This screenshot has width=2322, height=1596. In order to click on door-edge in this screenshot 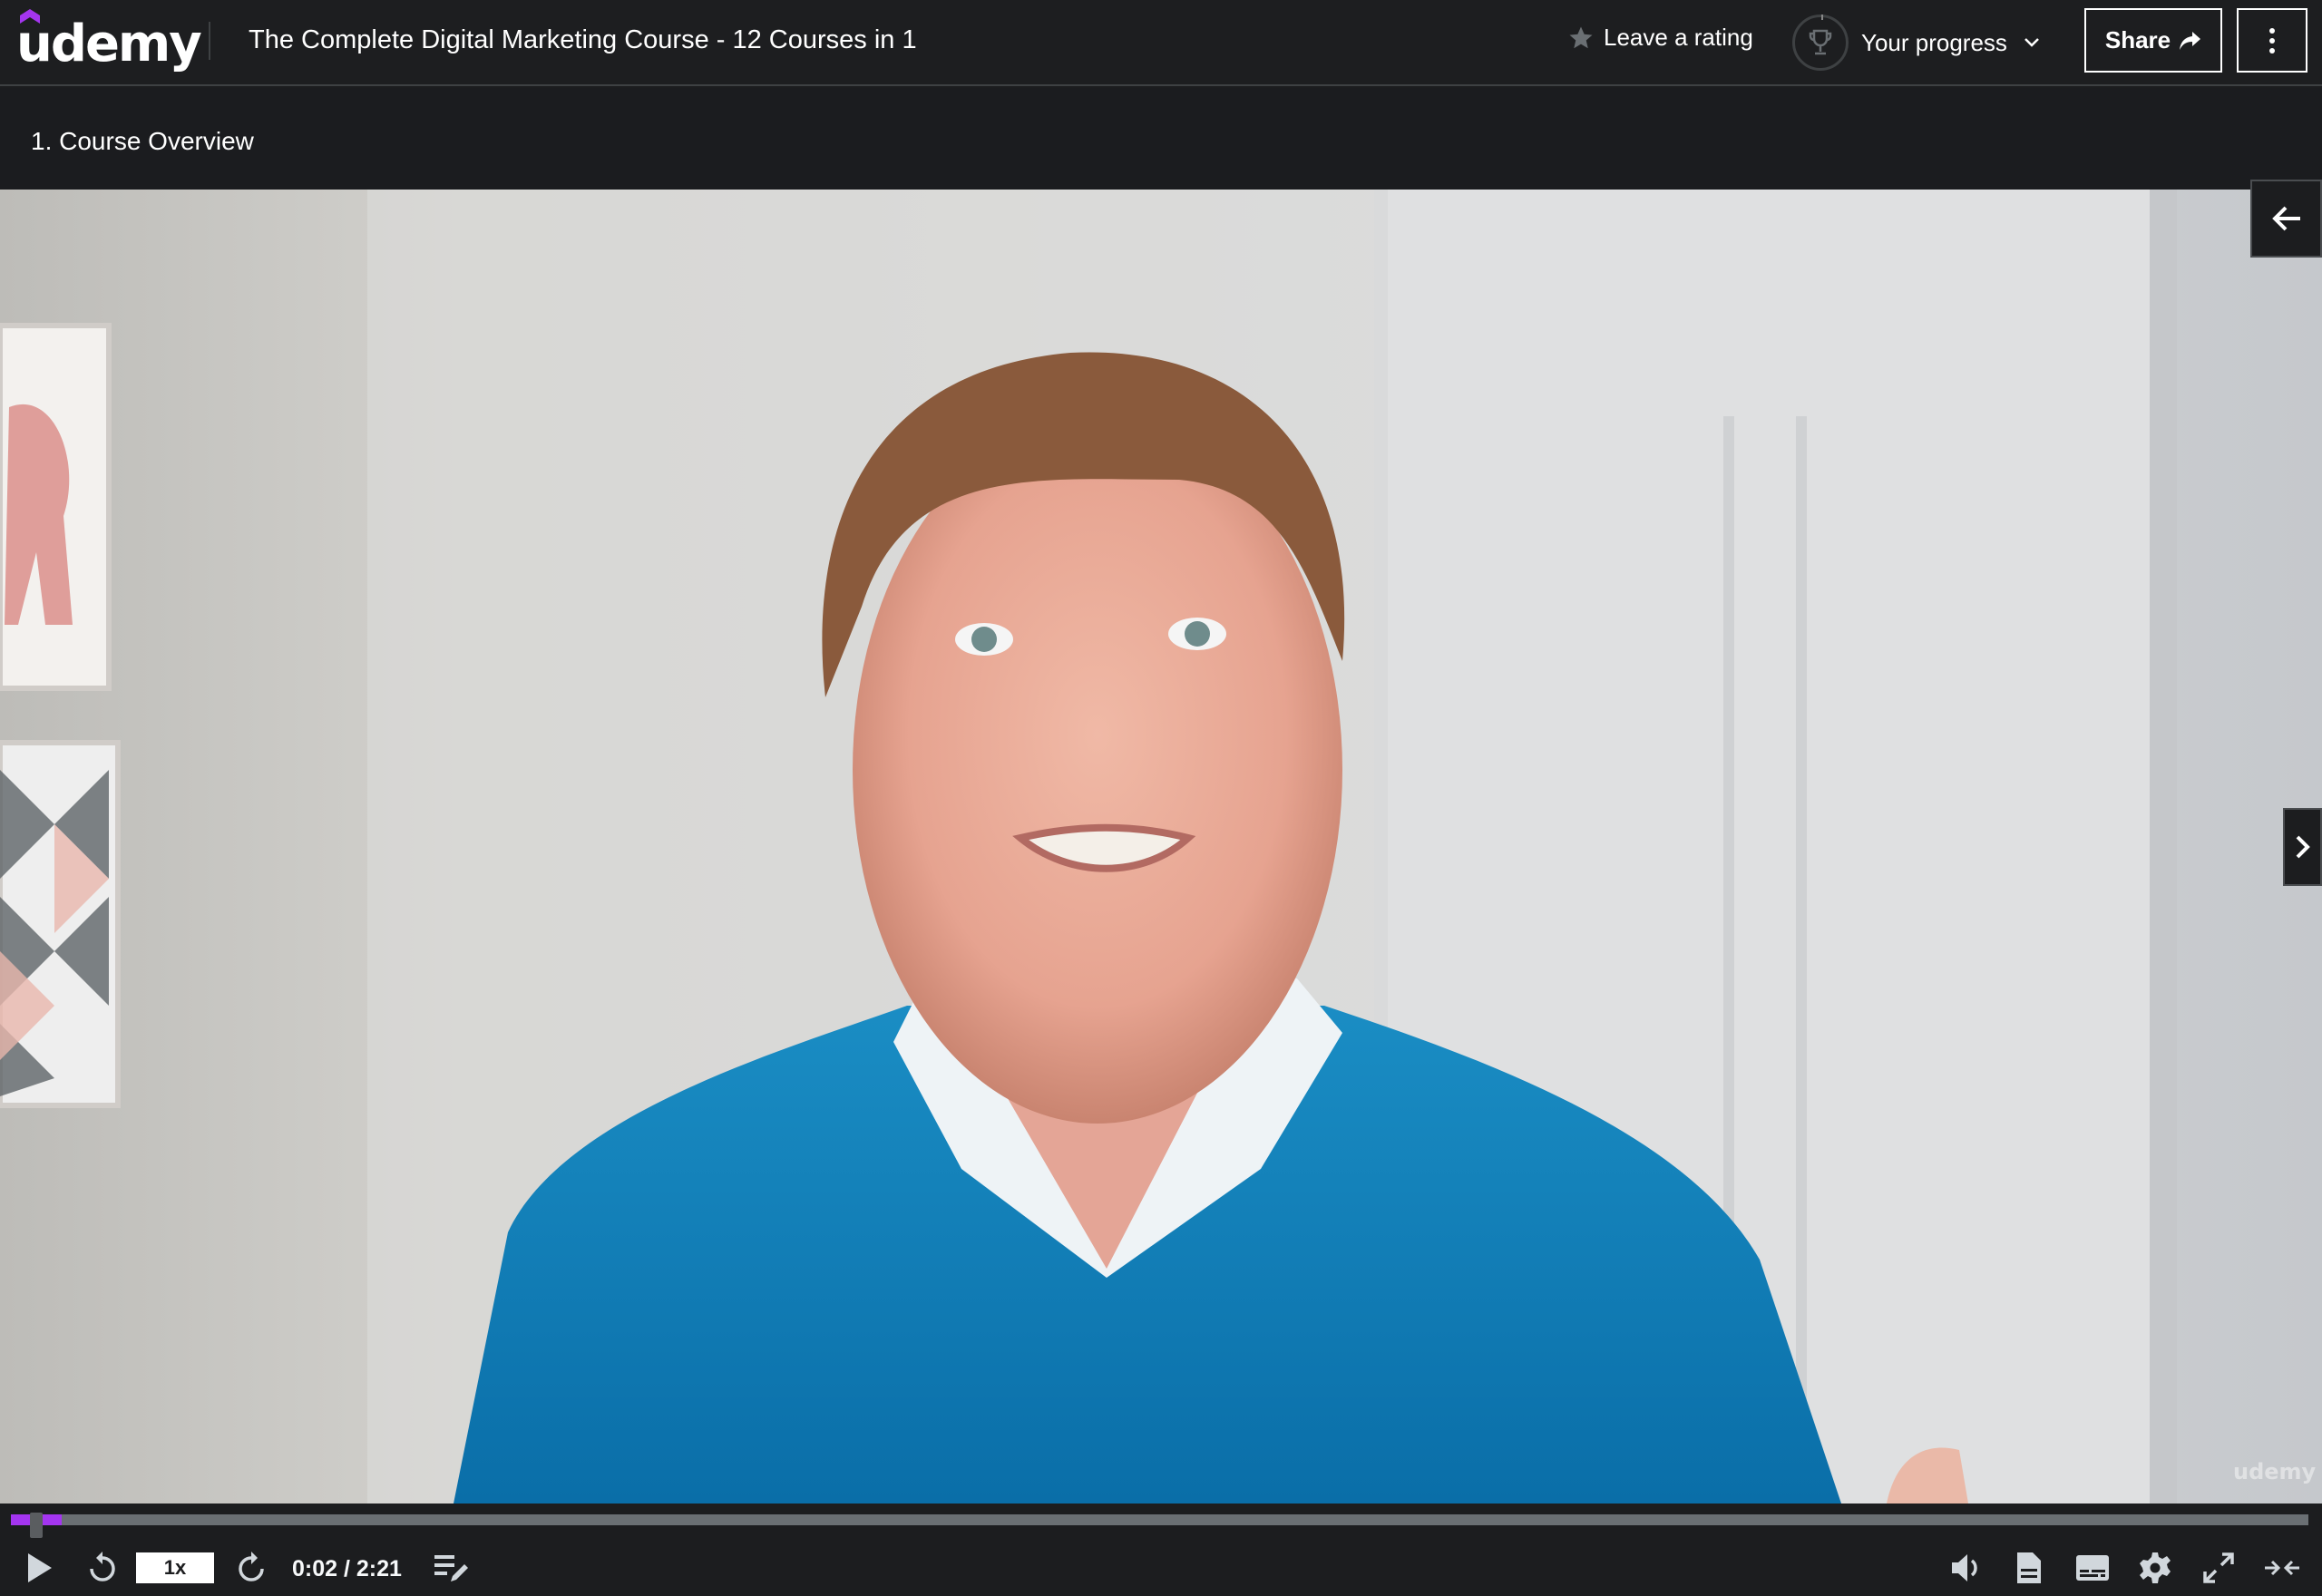, I will do `click(2163, 847)`.